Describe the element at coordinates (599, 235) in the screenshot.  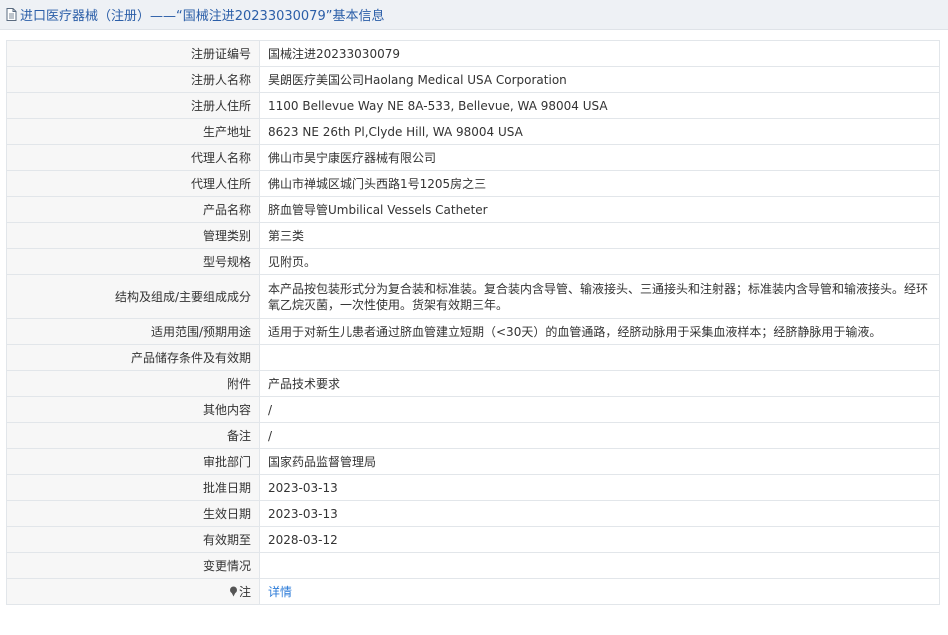
I see `row-value: 第三类` at that location.